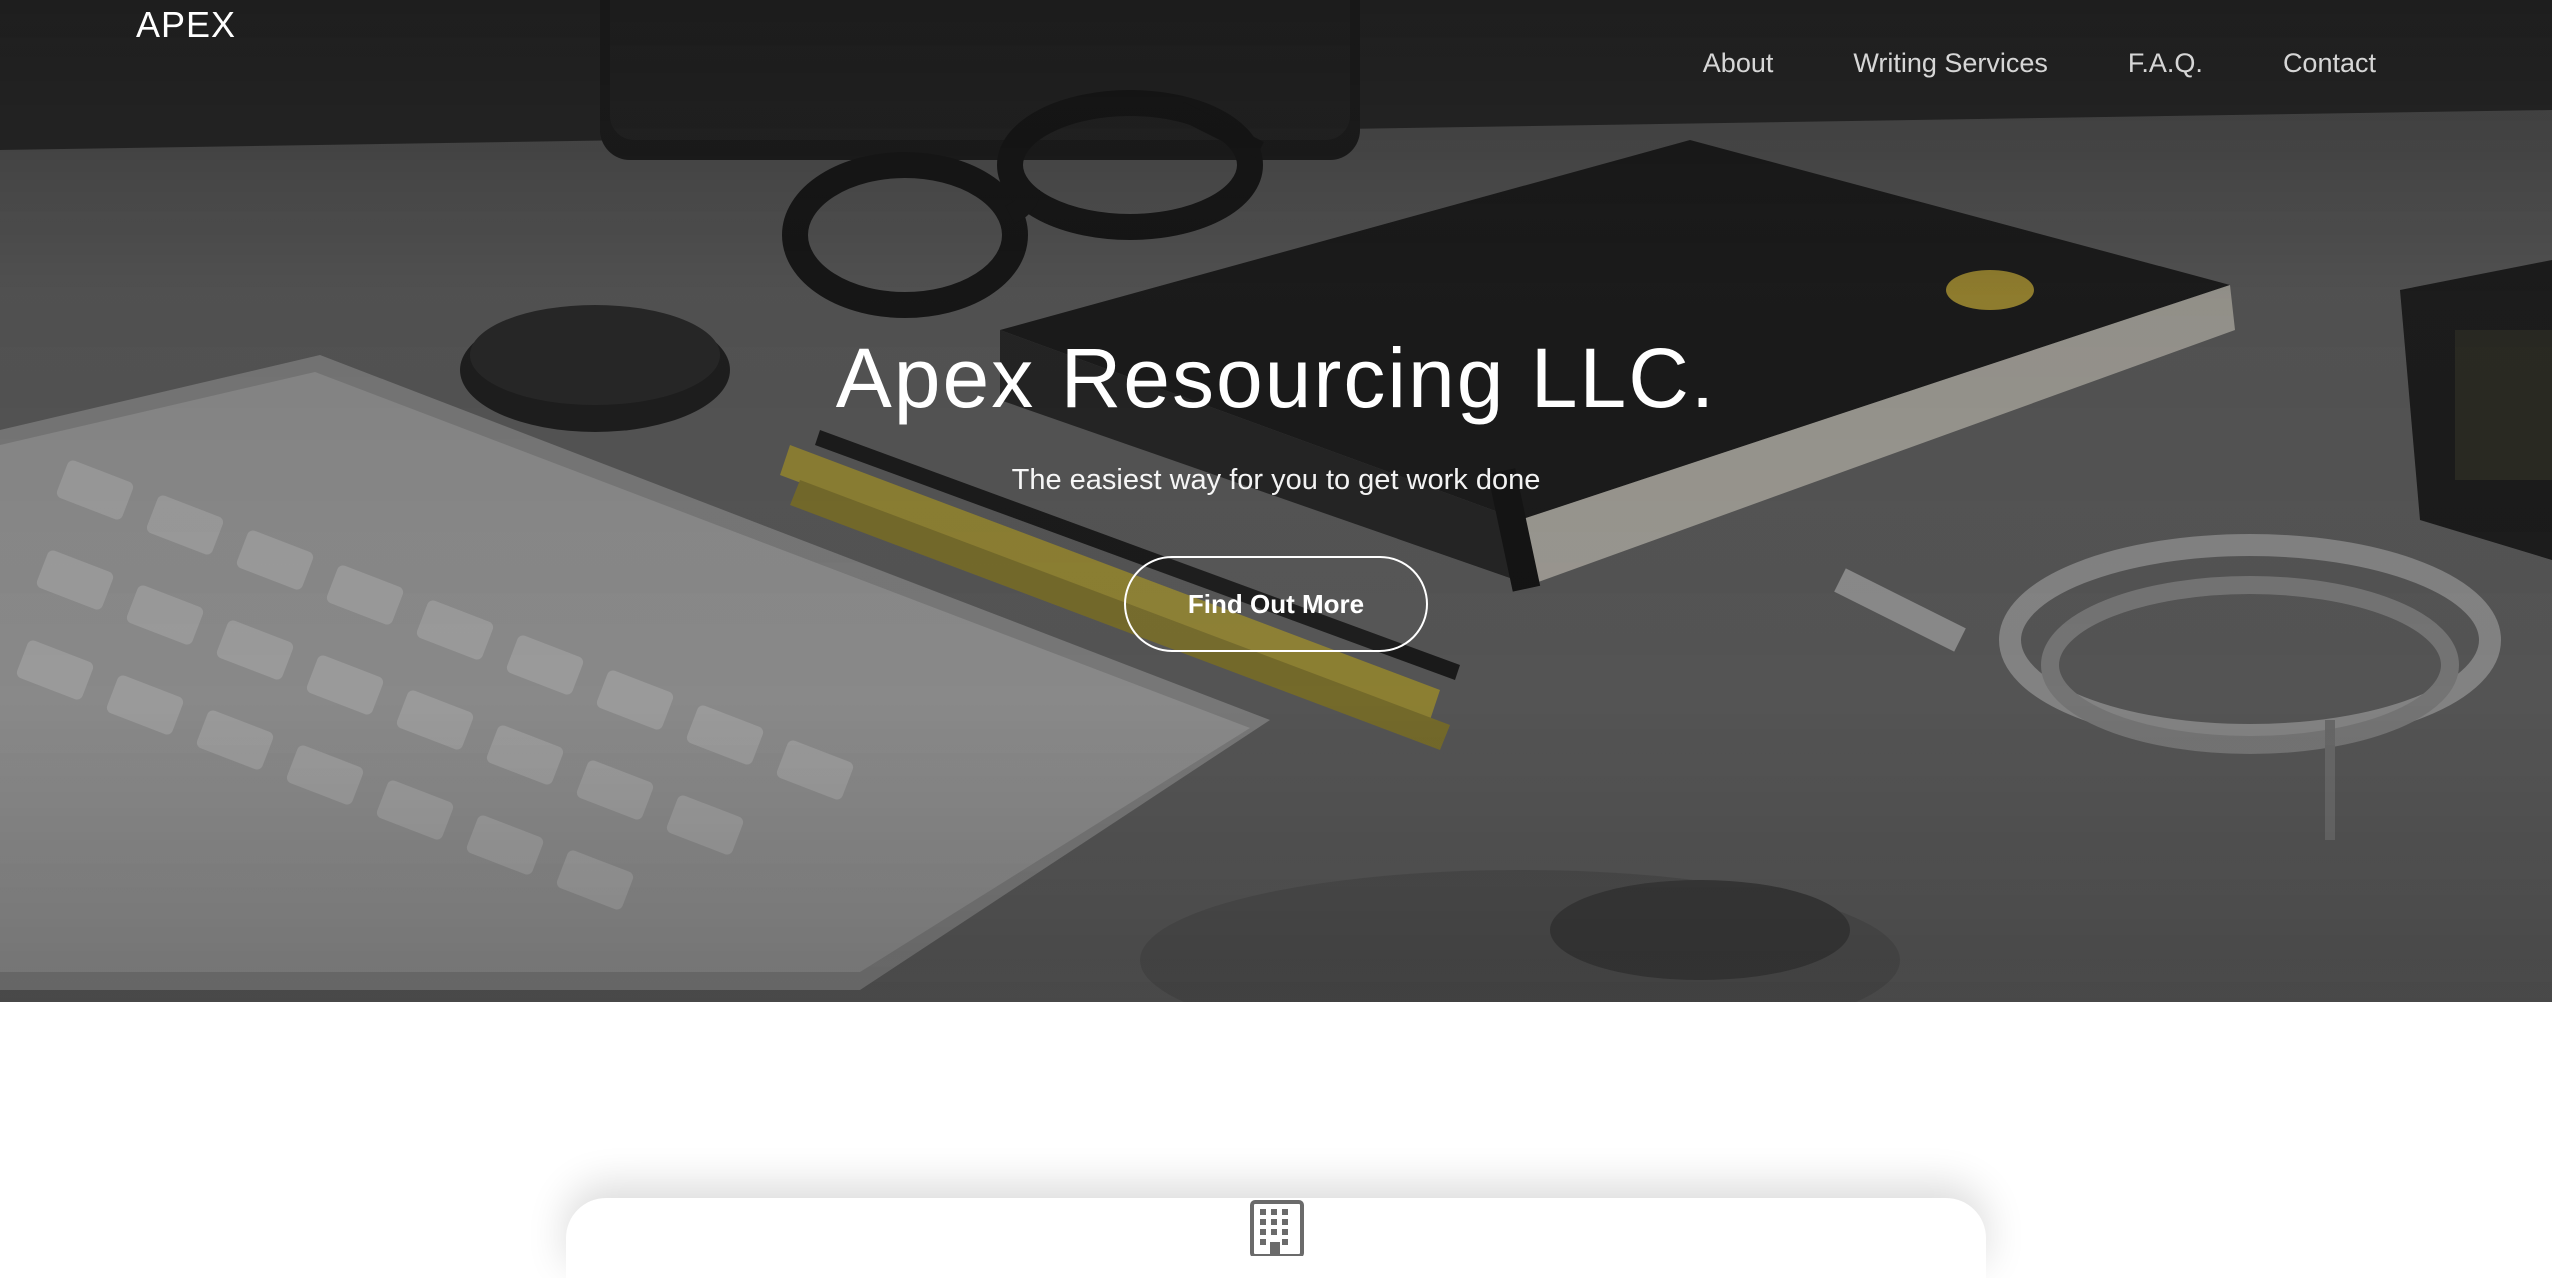 Image resolution: width=2552 pixels, height=1278 pixels. I want to click on hero-title: Apex Resourcing LLC., so click(1276, 378).